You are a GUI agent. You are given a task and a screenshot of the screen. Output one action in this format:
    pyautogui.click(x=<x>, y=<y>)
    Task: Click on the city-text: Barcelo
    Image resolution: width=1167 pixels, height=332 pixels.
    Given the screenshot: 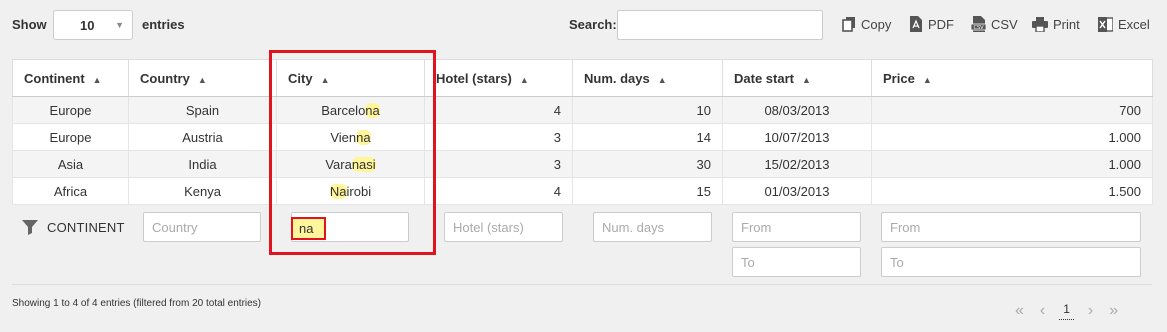 What is the action you would take?
    pyautogui.click(x=343, y=110)
    